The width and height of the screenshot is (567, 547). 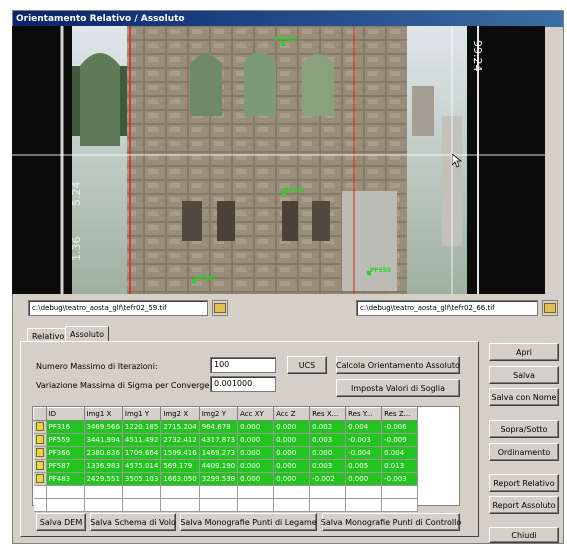 I want to click on table-cell: 1220.185, so click(x=142, y=427).